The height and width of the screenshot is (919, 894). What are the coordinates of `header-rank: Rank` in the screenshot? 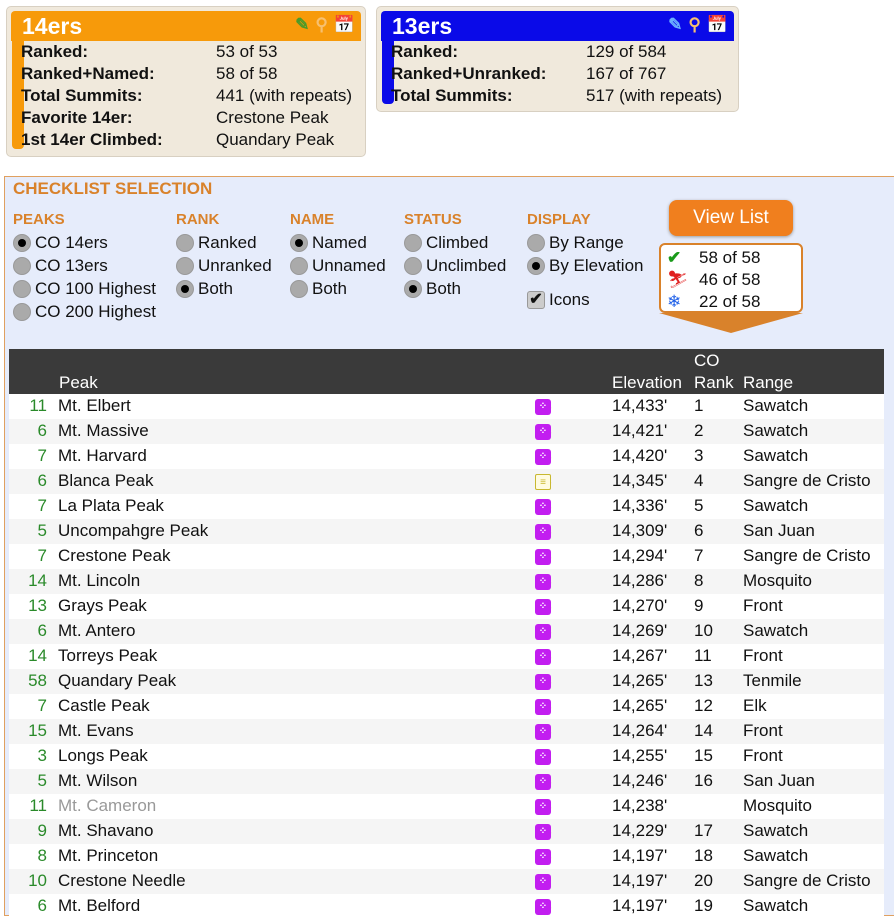 It's located at (714, 383).